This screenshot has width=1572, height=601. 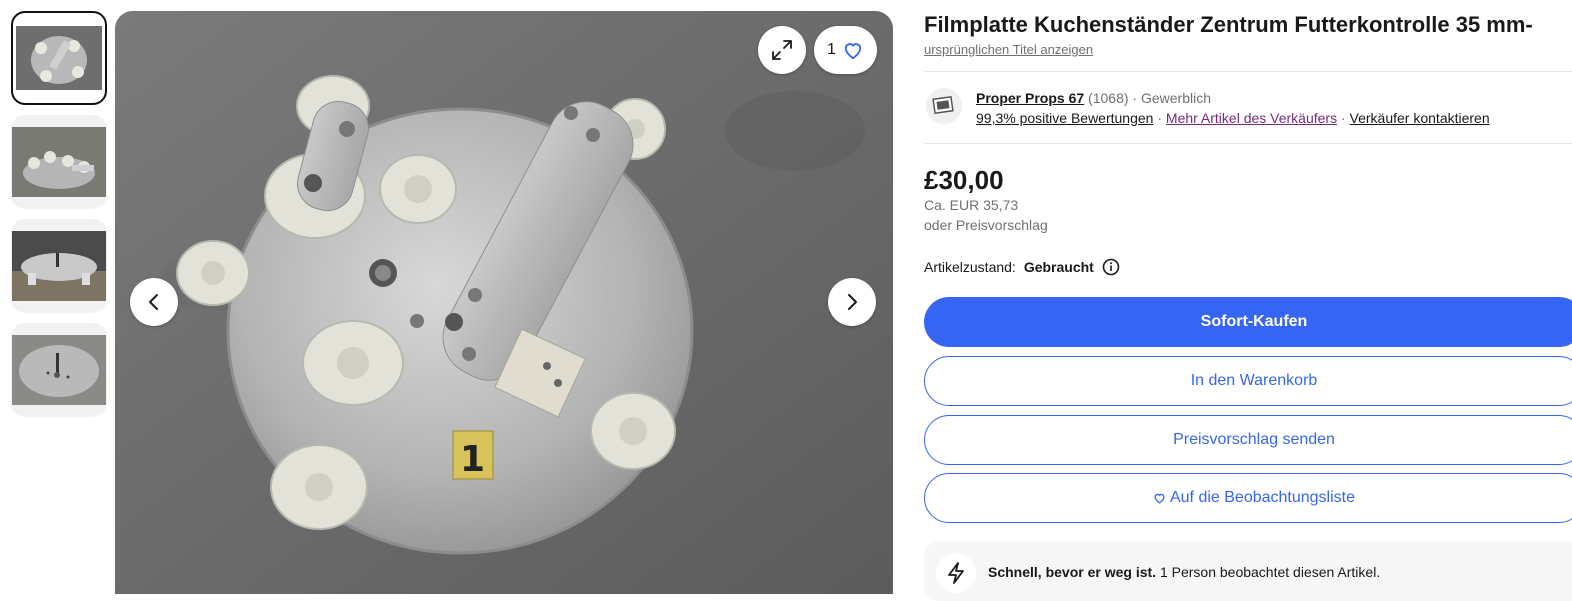 I want to click on thumbnail-strip, so click(x=59, y=219).